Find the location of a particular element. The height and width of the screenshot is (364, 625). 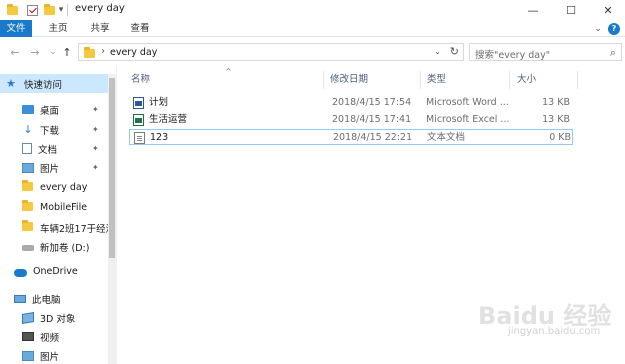

file-name: 生活运营 is located at coordinates (168, 119).